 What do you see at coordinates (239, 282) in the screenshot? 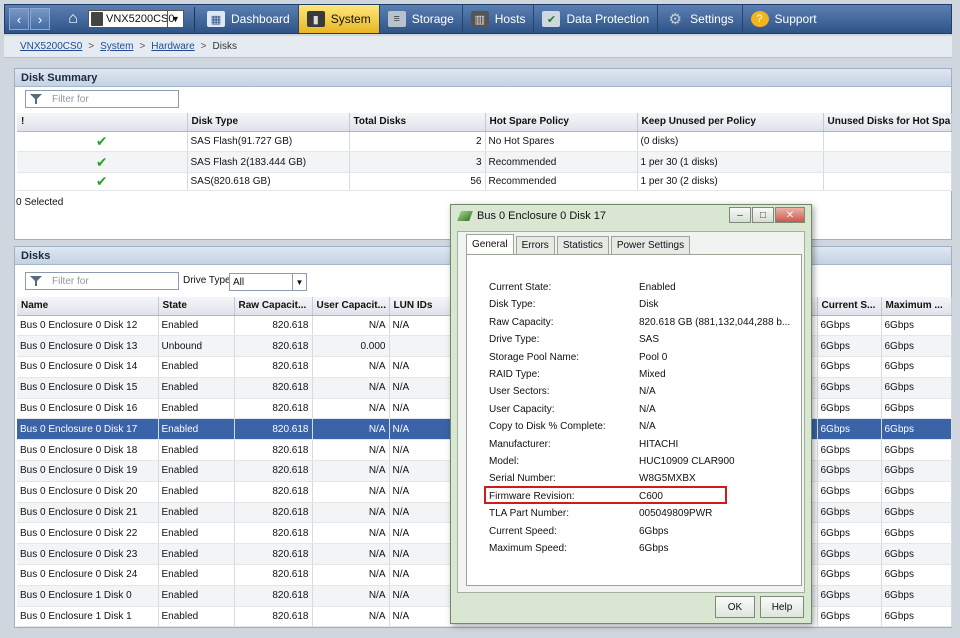
I see `drive-type-value: All` at bounding box center [239, 282].